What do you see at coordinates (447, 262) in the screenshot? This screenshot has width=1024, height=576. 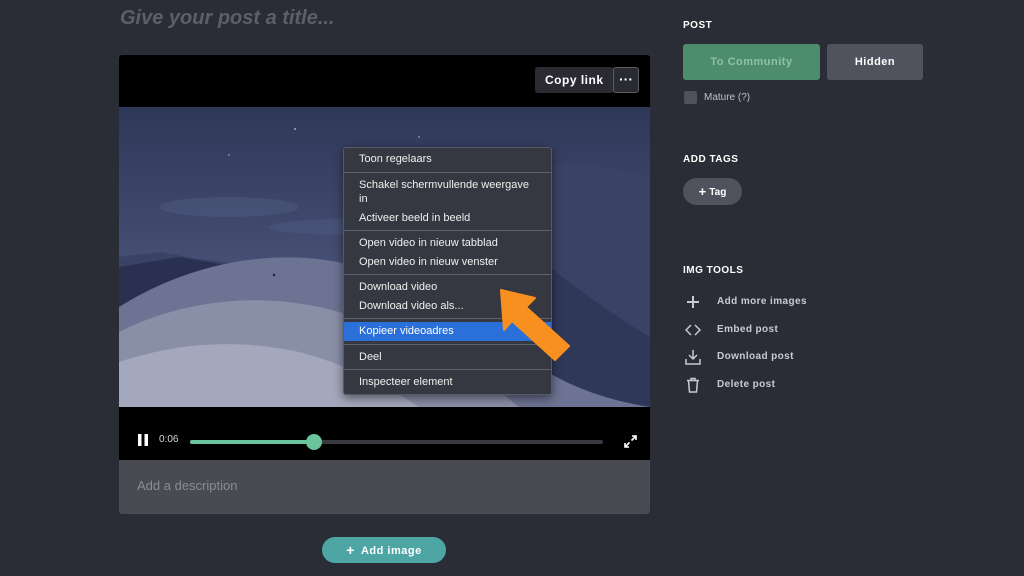 I see `context-menu-item: Open video in nieuw venster` at bounding box center [447, 262].